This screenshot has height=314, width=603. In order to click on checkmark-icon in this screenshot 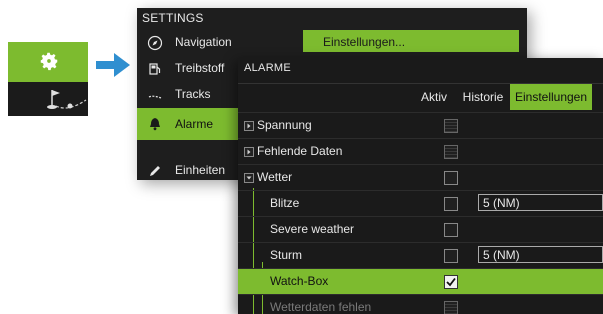, I will do `click(451, 282)`.